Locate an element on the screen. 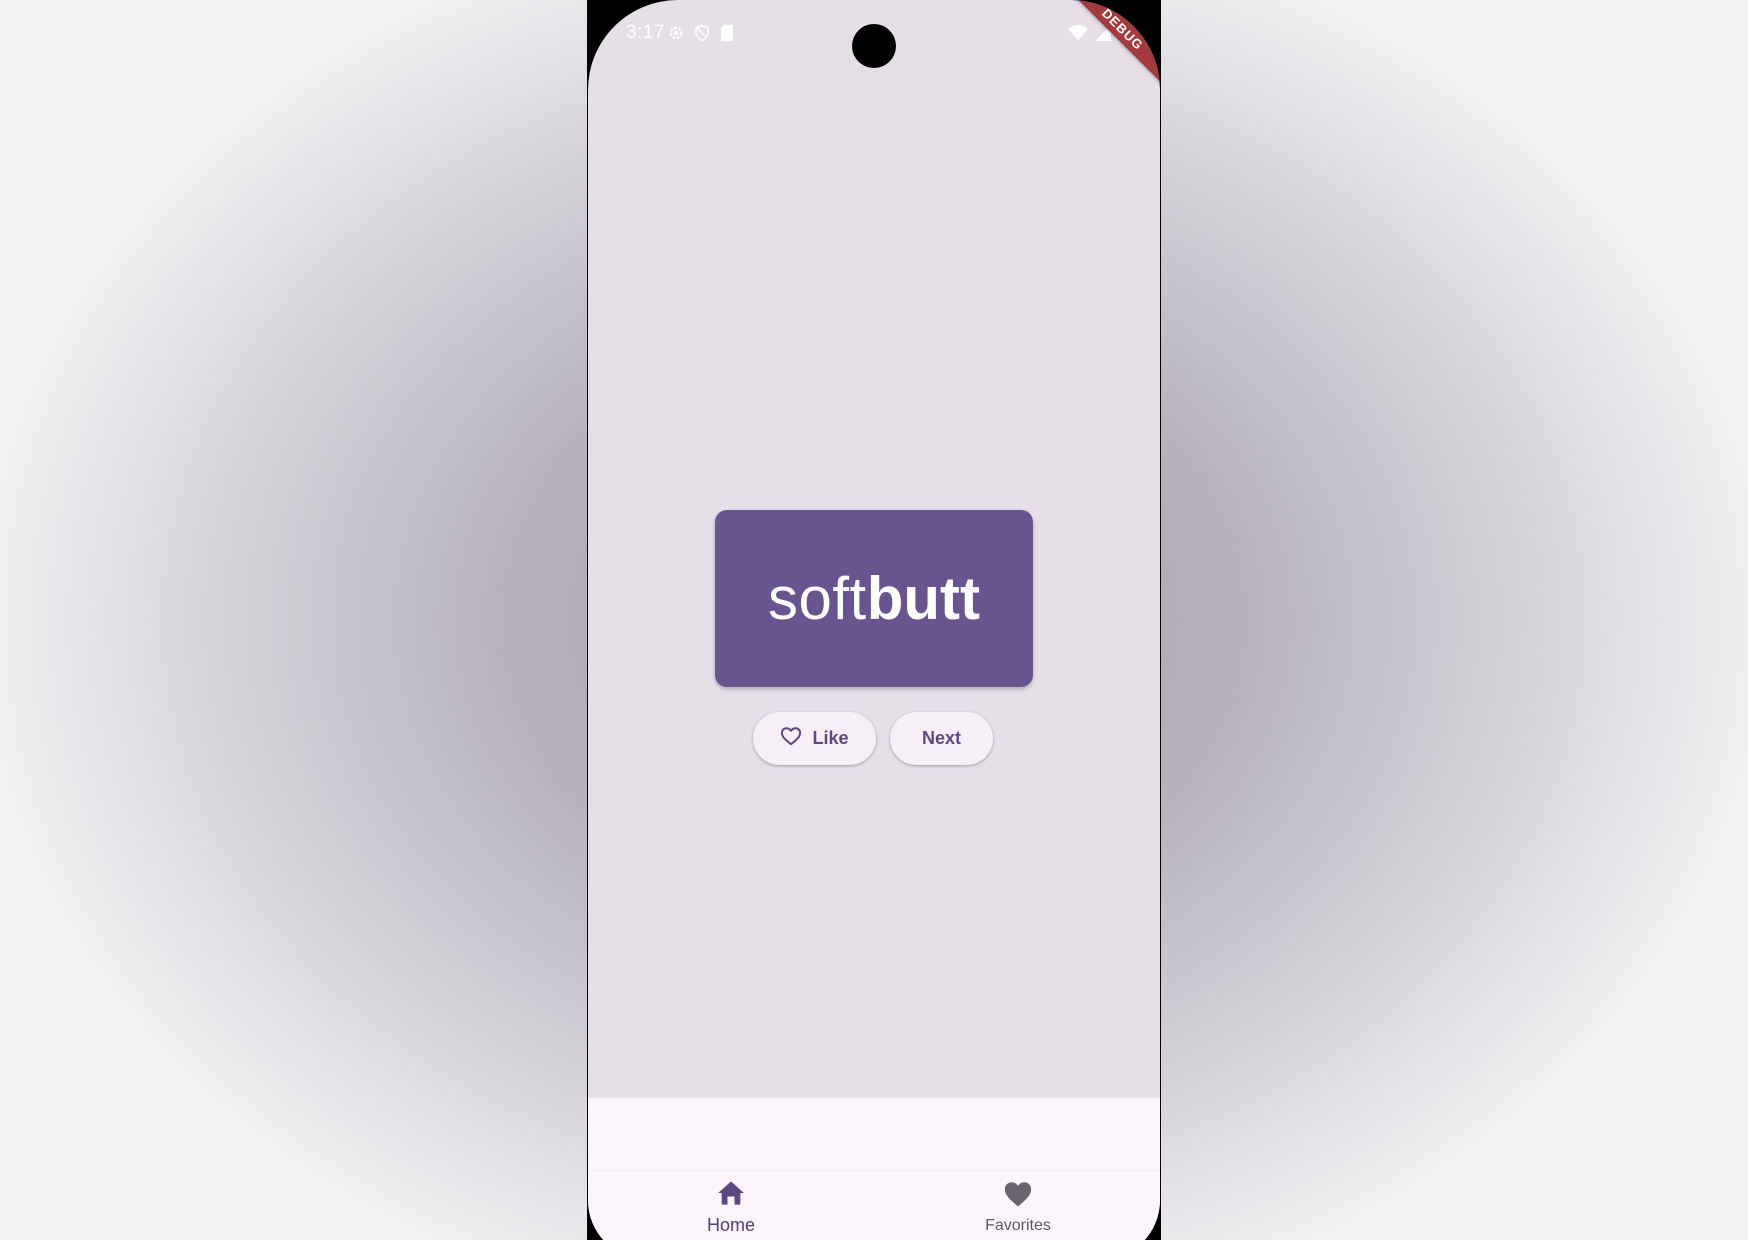  like-button-label: Like is located at coordinates (830, 738).